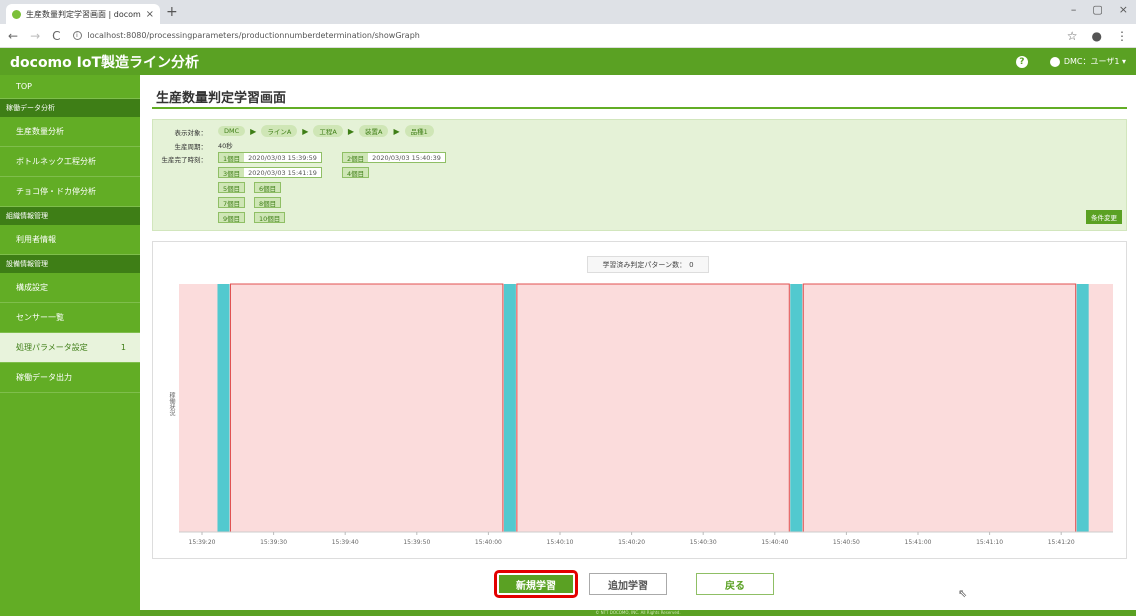 Image resolution: width=1136 pixels, height=616 pixels. I want to click on star-icon: ☆, so click(1072, 36).